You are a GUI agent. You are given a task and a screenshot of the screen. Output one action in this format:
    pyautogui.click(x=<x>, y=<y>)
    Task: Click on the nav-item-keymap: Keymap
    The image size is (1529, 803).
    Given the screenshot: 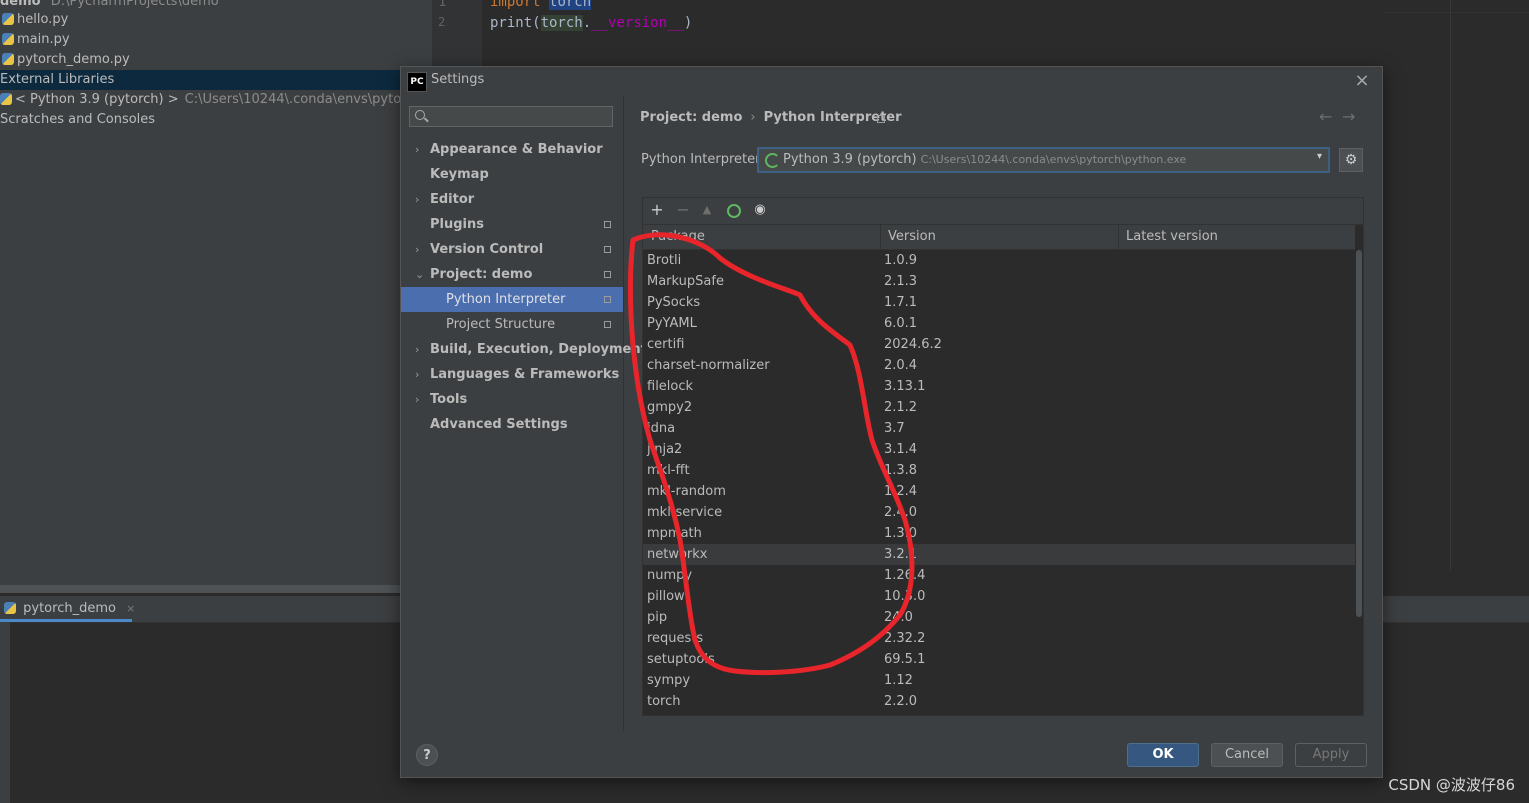 What is the action you would take?
    pyautogui.click(x=512, y=174)
    